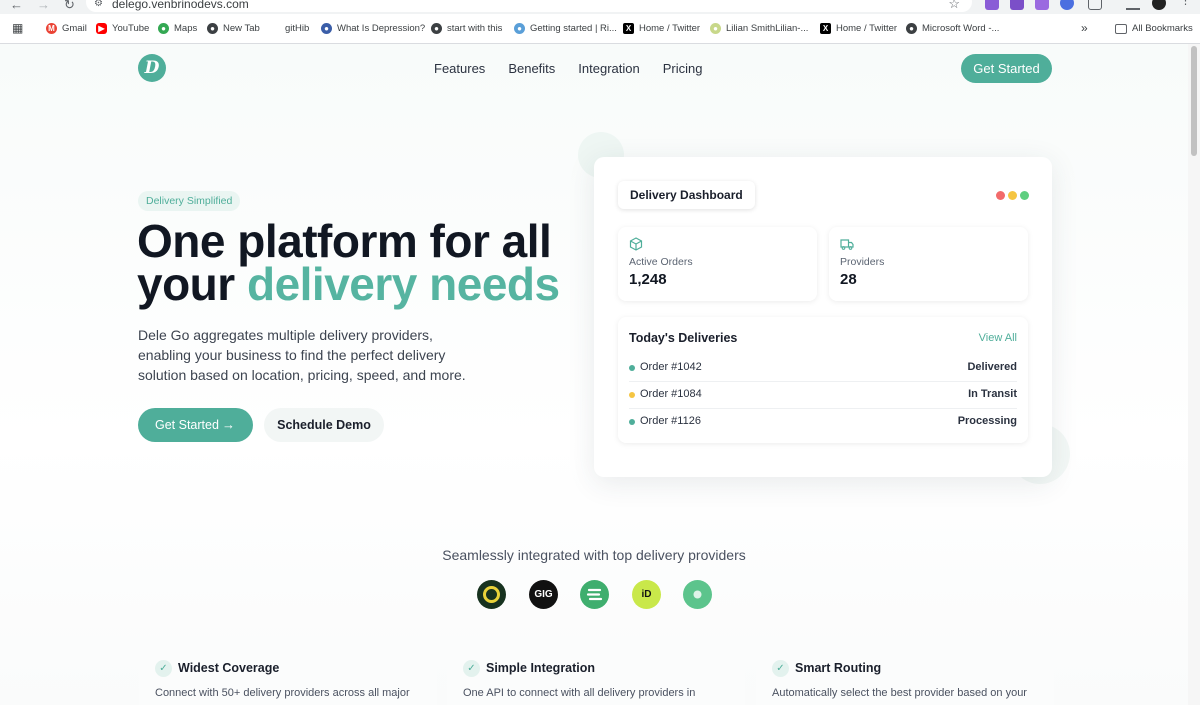 The width and height of the screenshot is (1200, 705). Describe the element at coordinates (1159, 5) in the screenshot. I see `profile-avatar-icon` at that location.